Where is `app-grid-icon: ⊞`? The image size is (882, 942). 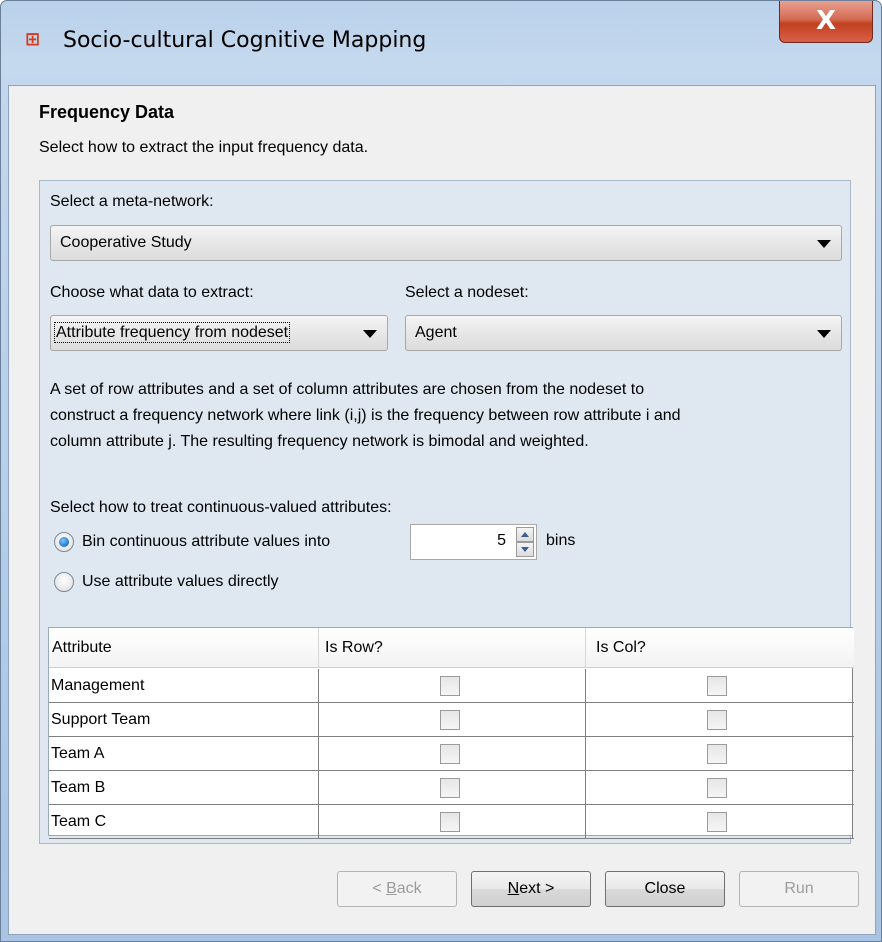 app-grid-icon: ⊞ is located at coordinates (33, 39).